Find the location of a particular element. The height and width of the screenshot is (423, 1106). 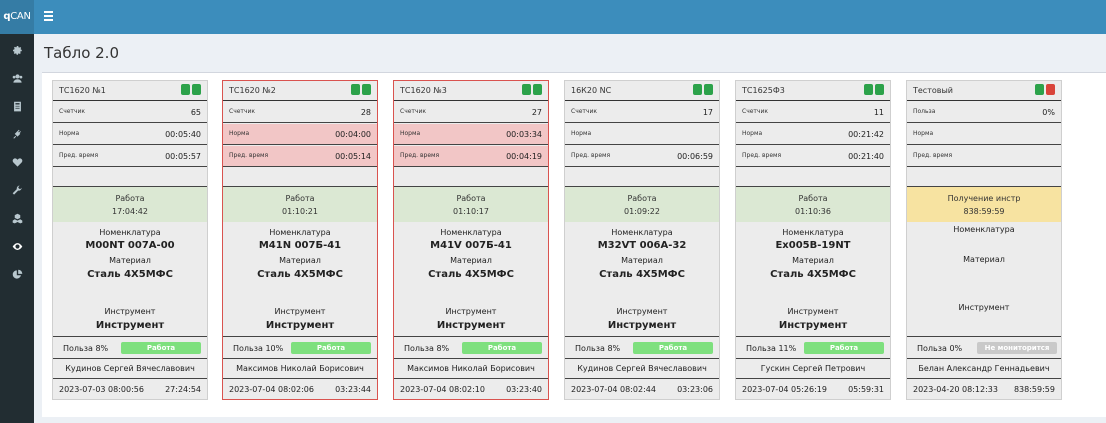

session-start: 2023-07-03 08:00:56 is located at coordinates (101, 389).